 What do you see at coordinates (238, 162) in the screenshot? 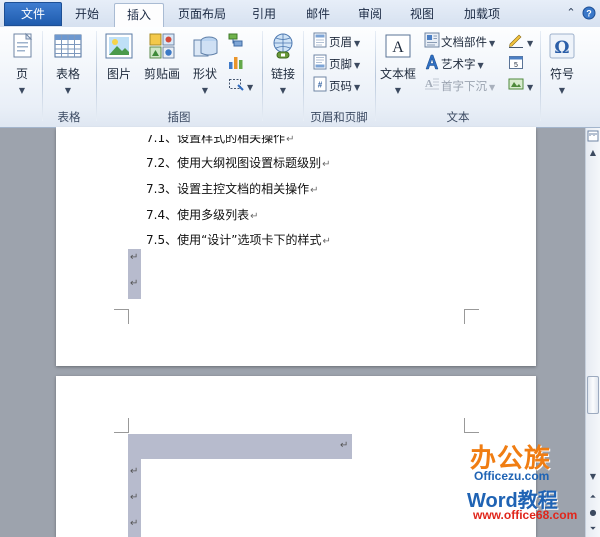
I see `document-line: 7.2、使用大纲视图设置标题级别↵` at bounding box center [238, 162].